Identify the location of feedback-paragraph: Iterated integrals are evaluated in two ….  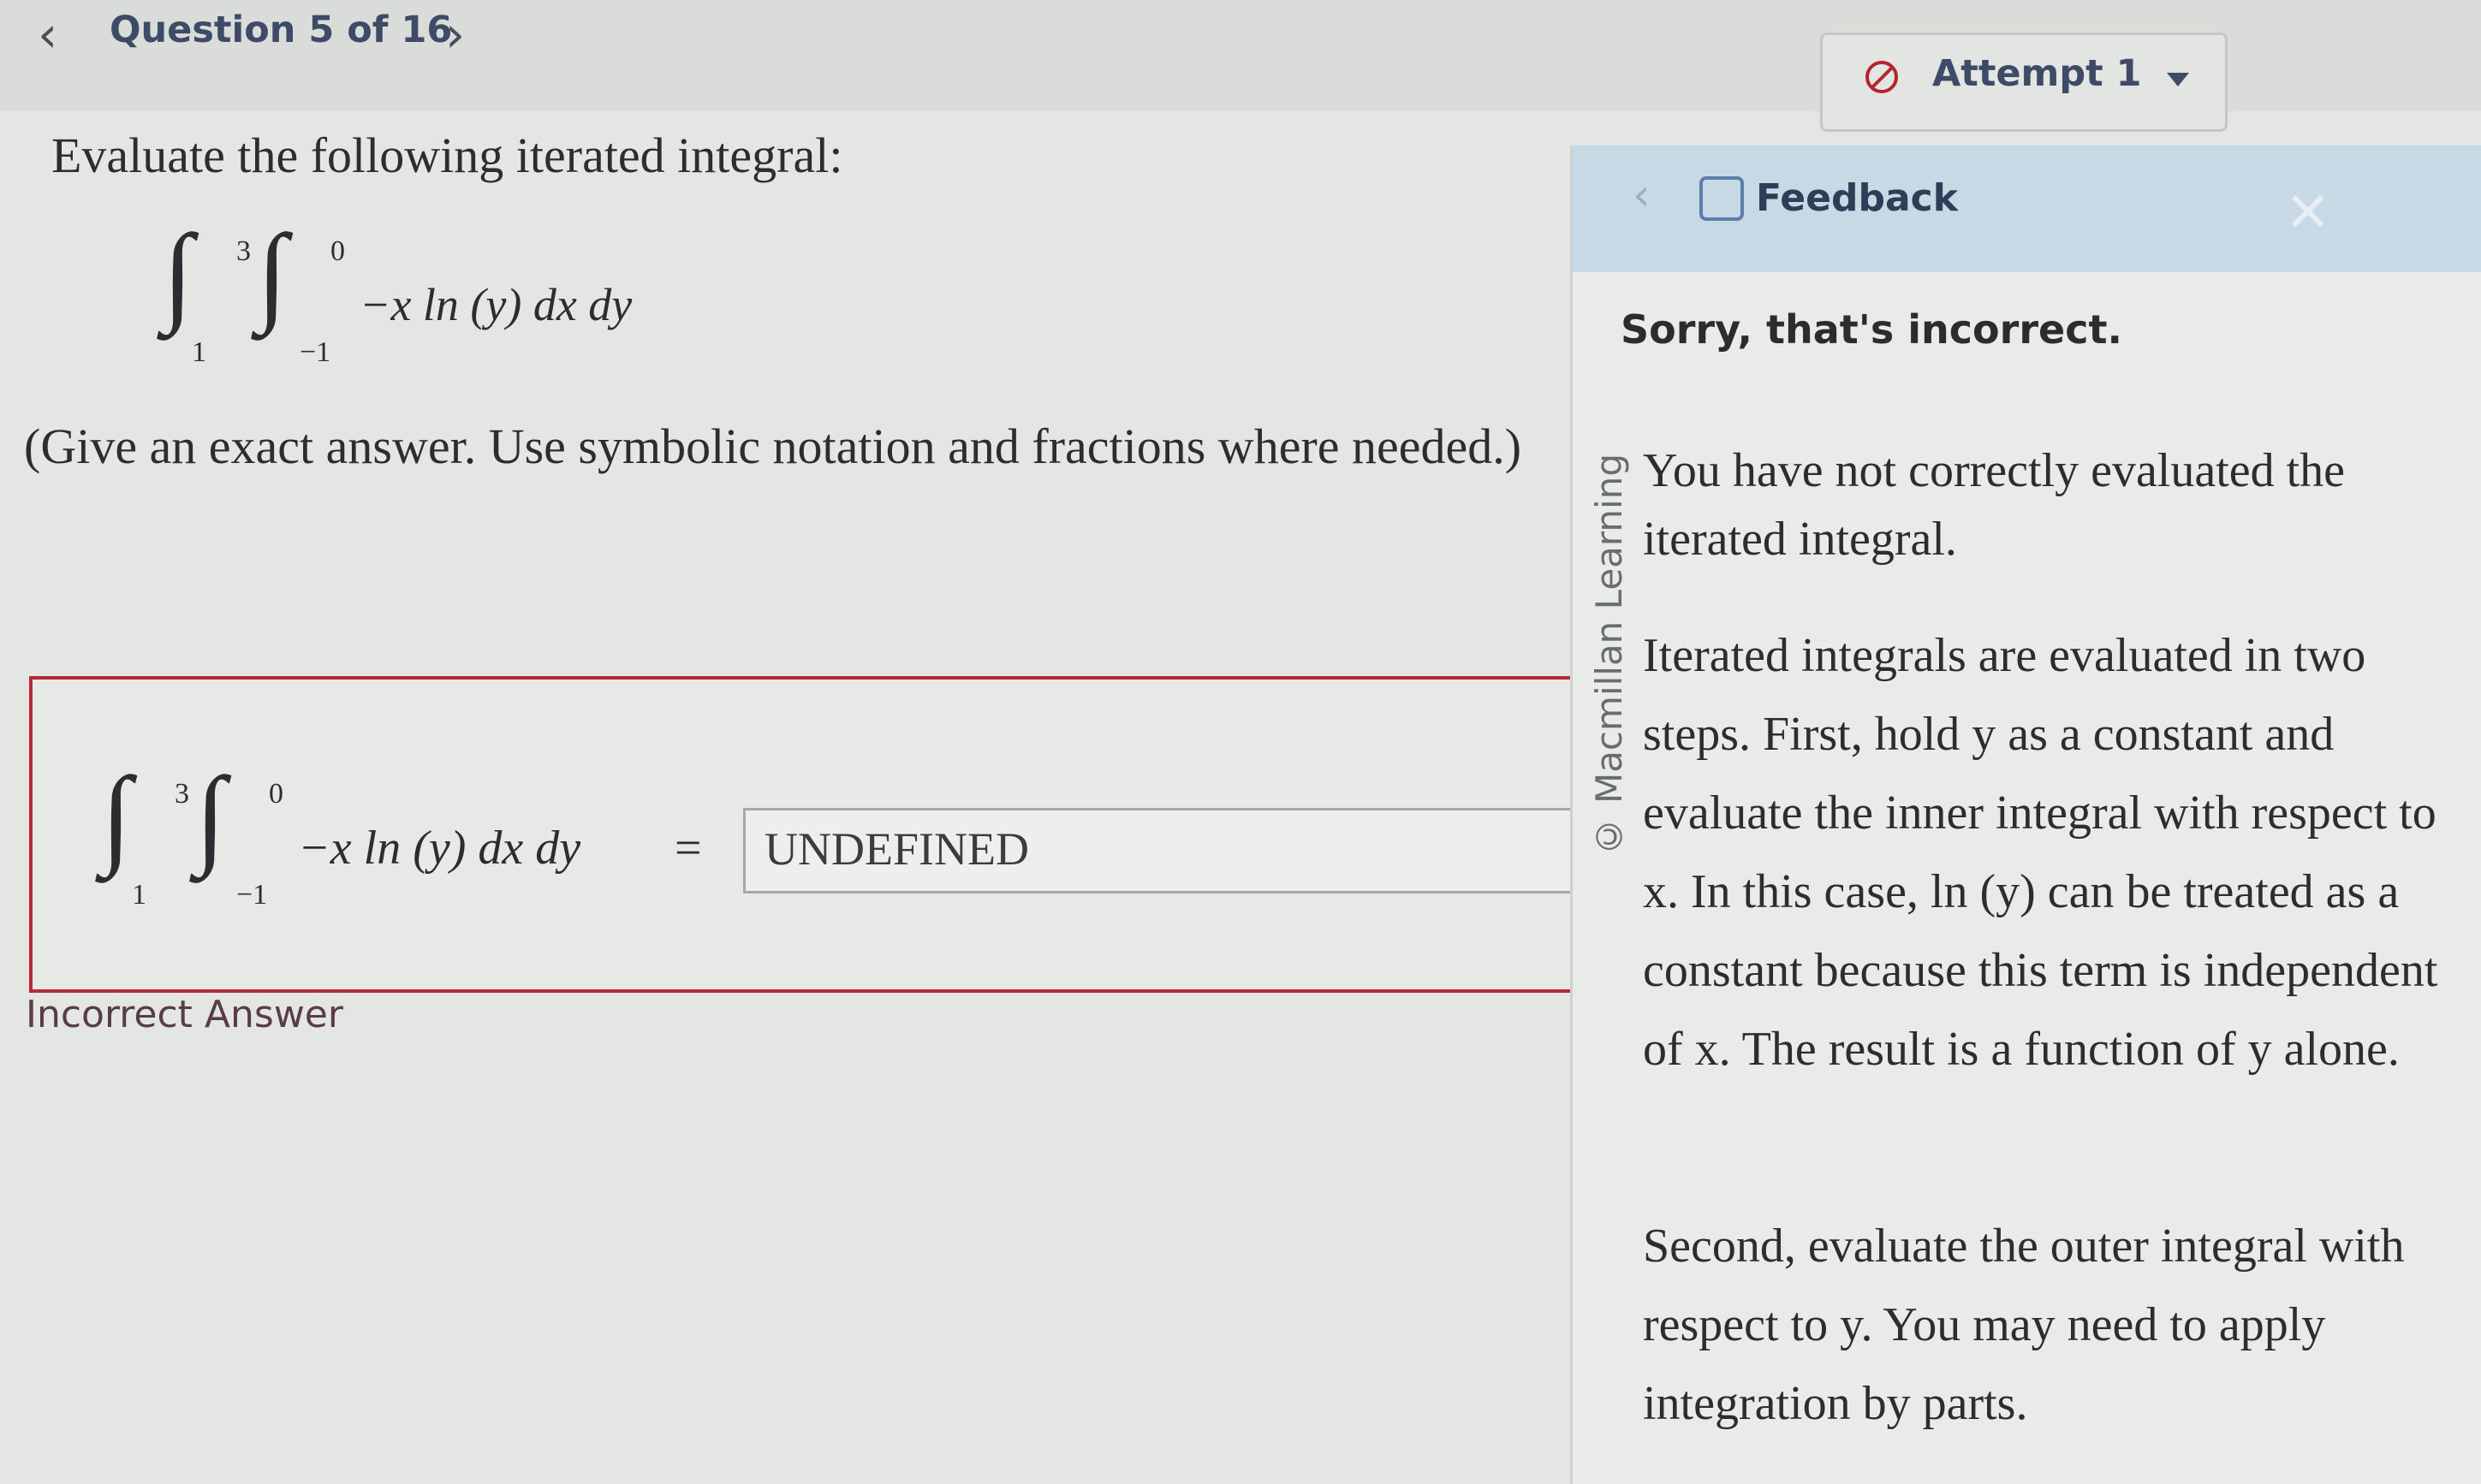
(2041, 853).